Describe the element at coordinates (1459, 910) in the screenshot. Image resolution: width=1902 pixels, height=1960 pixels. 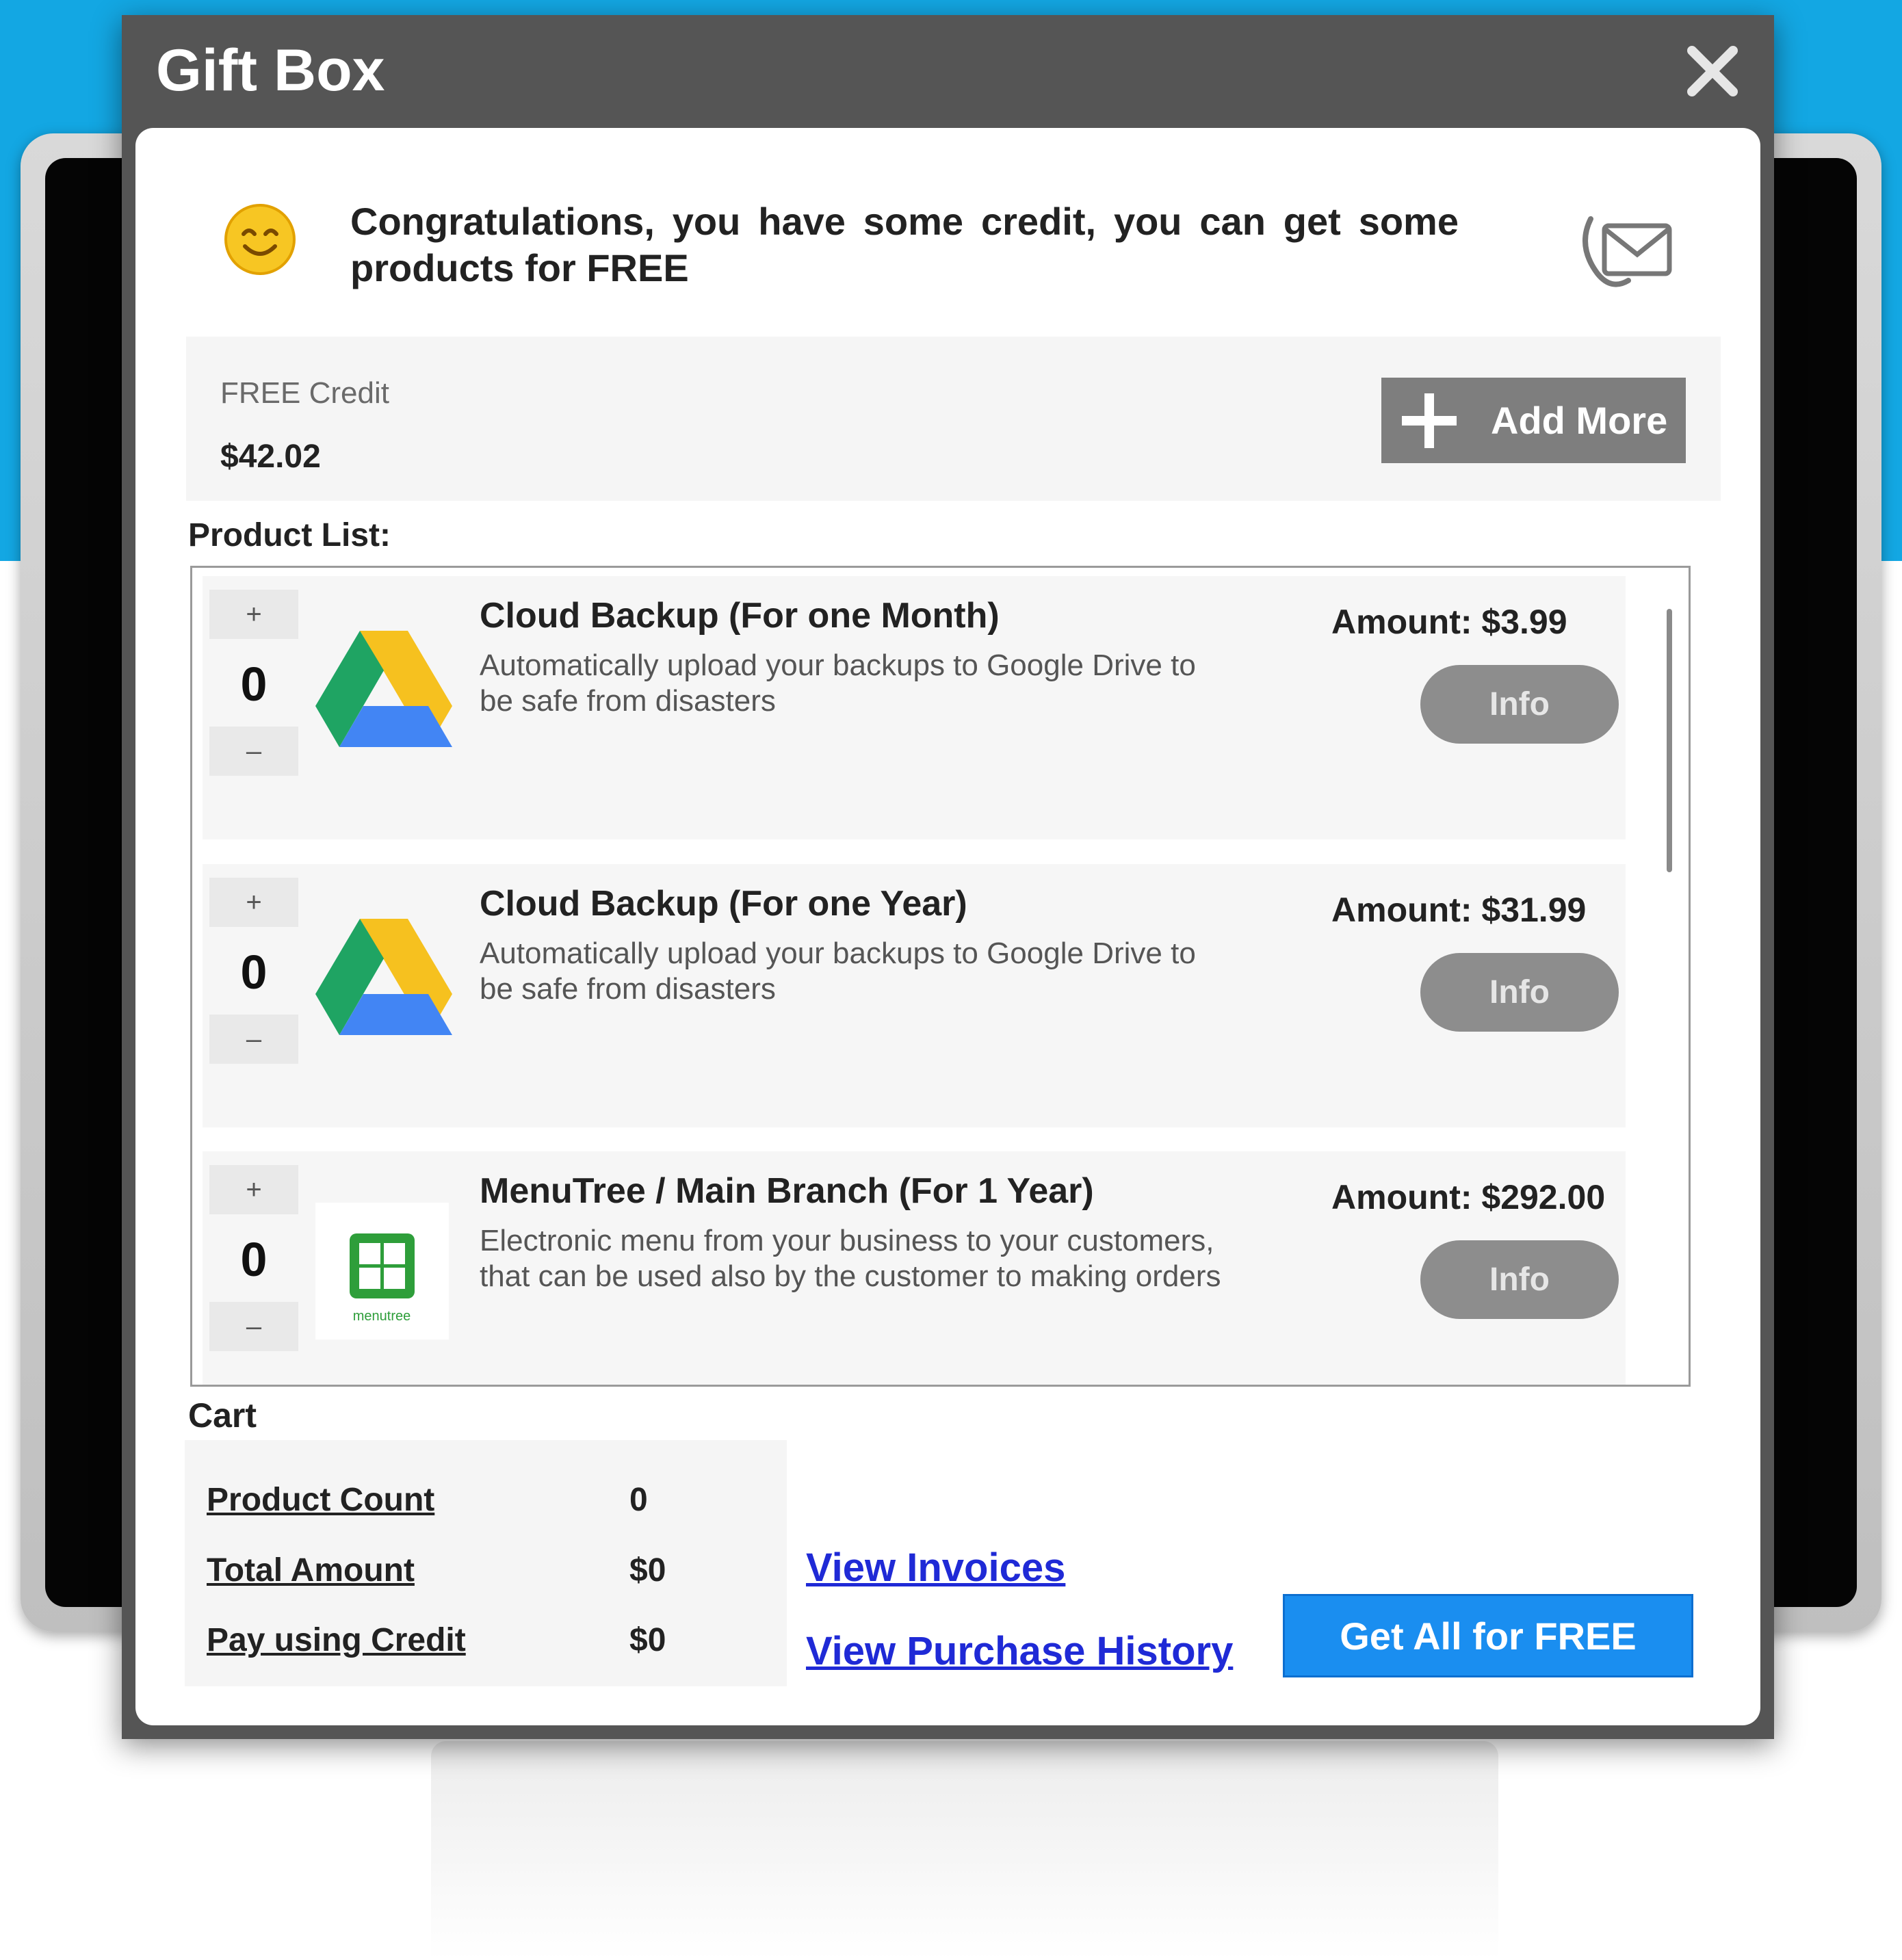
I see `product-amount: Amount: $31.99` at that location.